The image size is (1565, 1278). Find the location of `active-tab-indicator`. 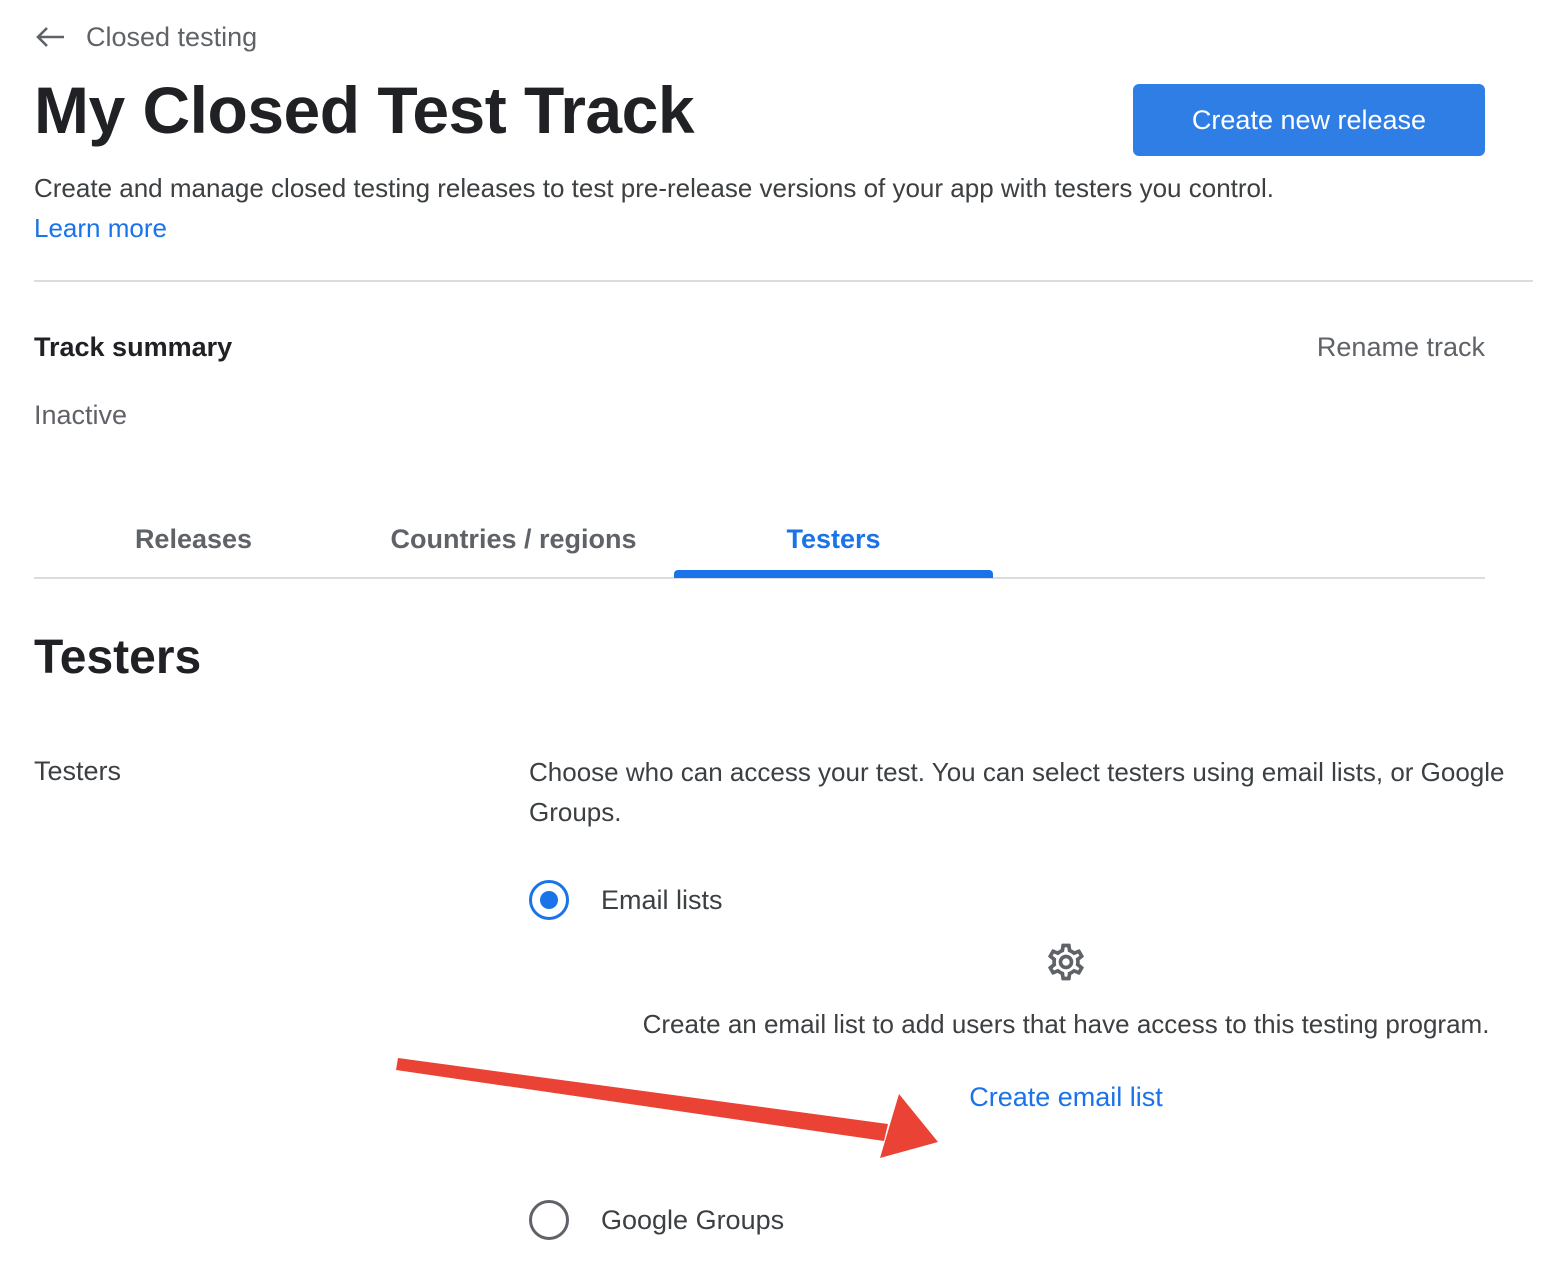

active-tab-indicator is located at coordinates (833, 574).